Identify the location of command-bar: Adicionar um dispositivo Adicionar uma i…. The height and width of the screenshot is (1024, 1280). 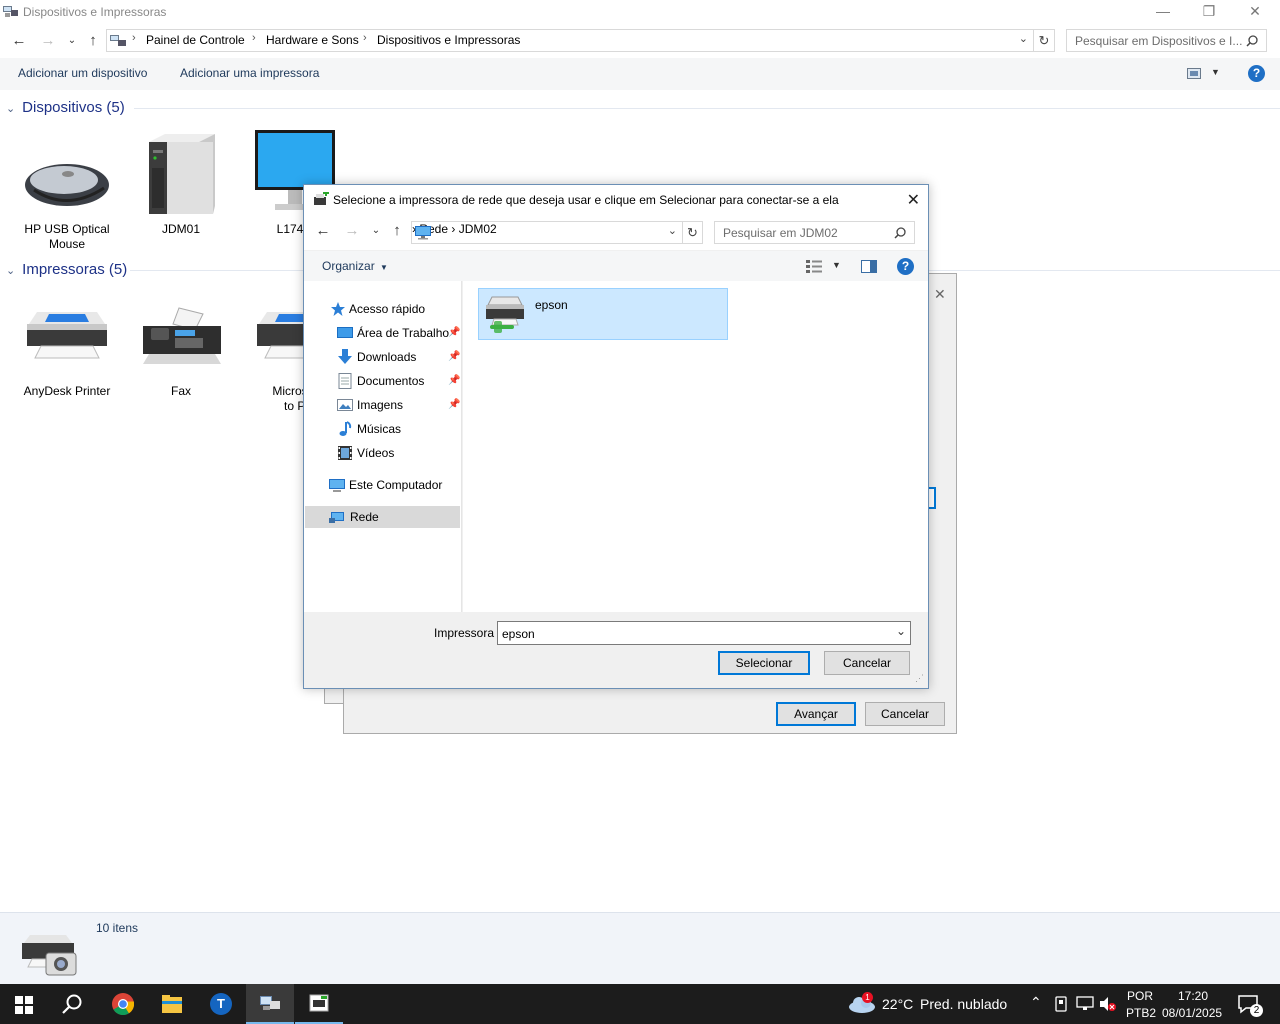
(640, 74).